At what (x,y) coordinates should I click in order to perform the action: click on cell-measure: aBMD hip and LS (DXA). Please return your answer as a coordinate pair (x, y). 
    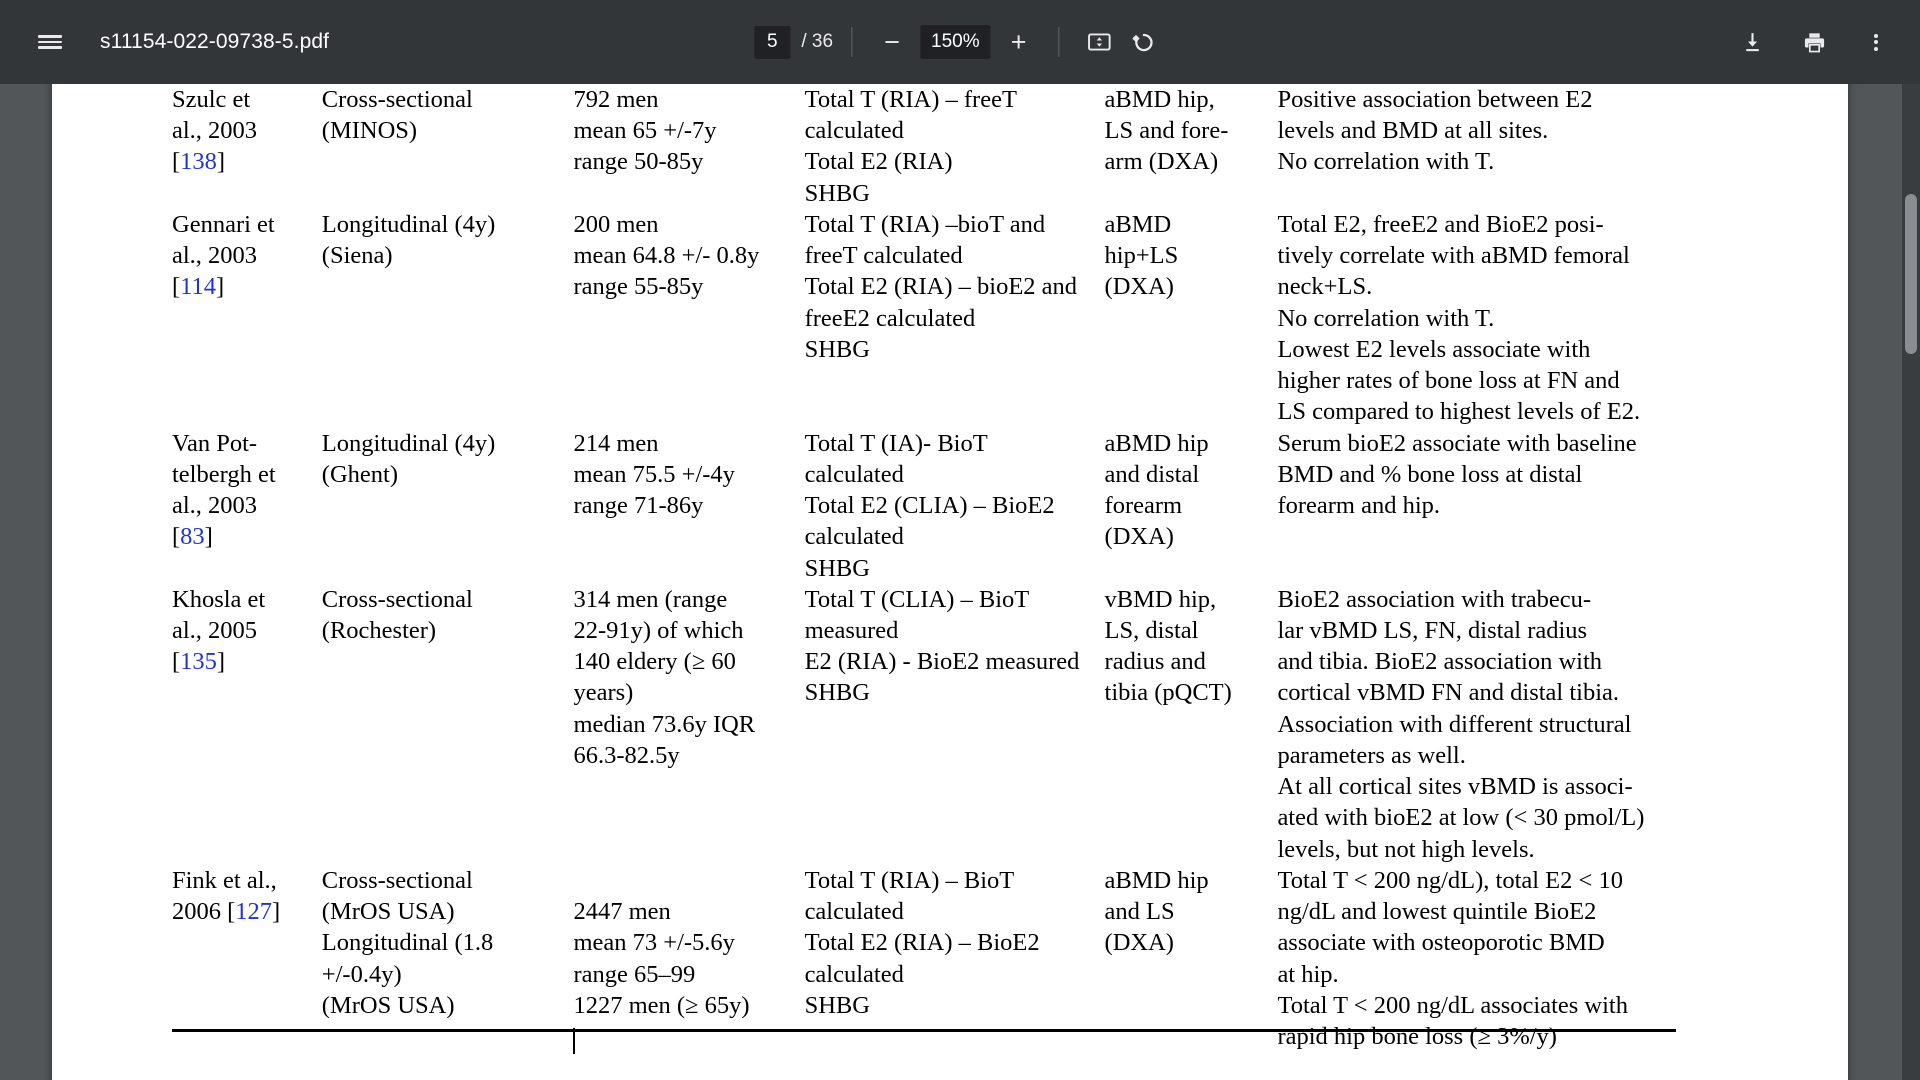
    Looking at the image, I should click on (1156, 911).